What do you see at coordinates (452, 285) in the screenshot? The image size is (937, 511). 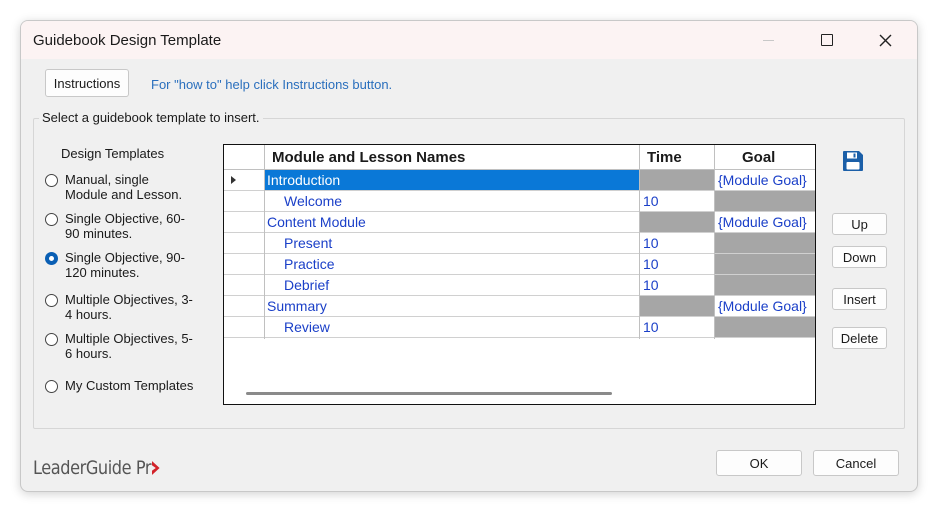 I see `cell-name: Debrief` at bounding box center [452, 285].